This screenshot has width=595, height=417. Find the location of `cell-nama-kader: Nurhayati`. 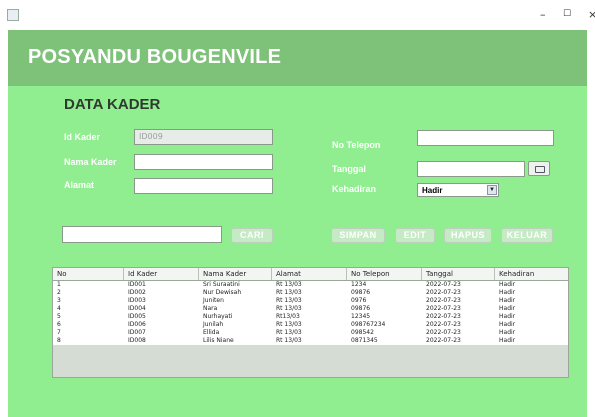

cell-nama-kader: Nurhayati is located at coordinates (218, 316).